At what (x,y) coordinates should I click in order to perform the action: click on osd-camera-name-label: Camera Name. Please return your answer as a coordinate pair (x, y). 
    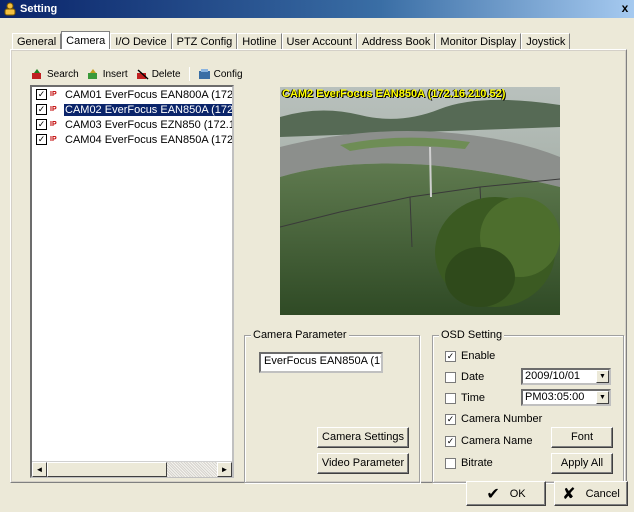
    Looking at the image, I should click on (497, 441).